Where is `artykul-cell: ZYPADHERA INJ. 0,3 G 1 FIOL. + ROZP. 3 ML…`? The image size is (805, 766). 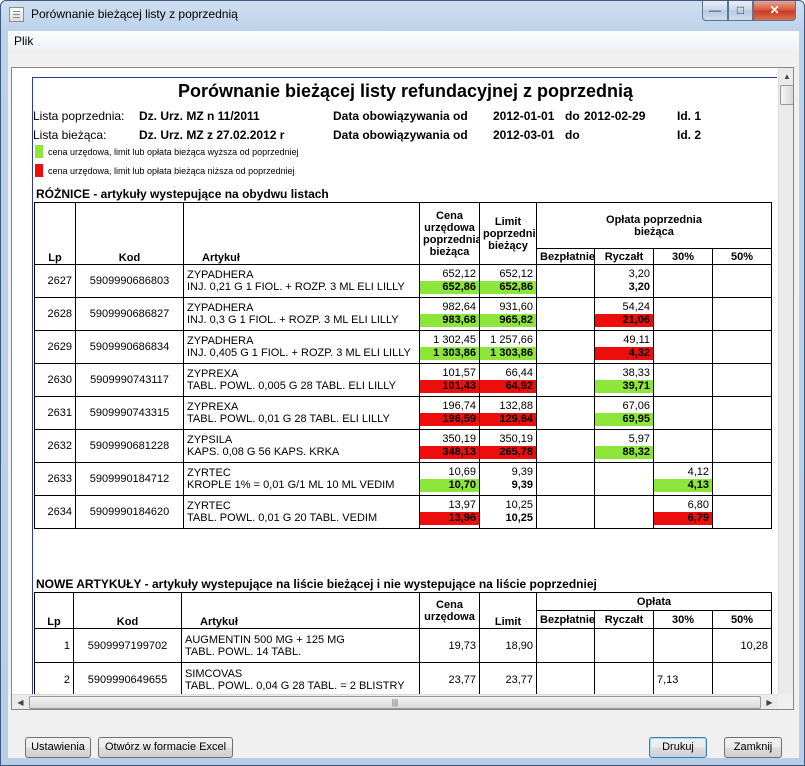 artykul-cell: ZYPADHERA INJ. 0,3 G 1 FIOL. + ROZP. 3 ML… is located at coordinates (301, 314).